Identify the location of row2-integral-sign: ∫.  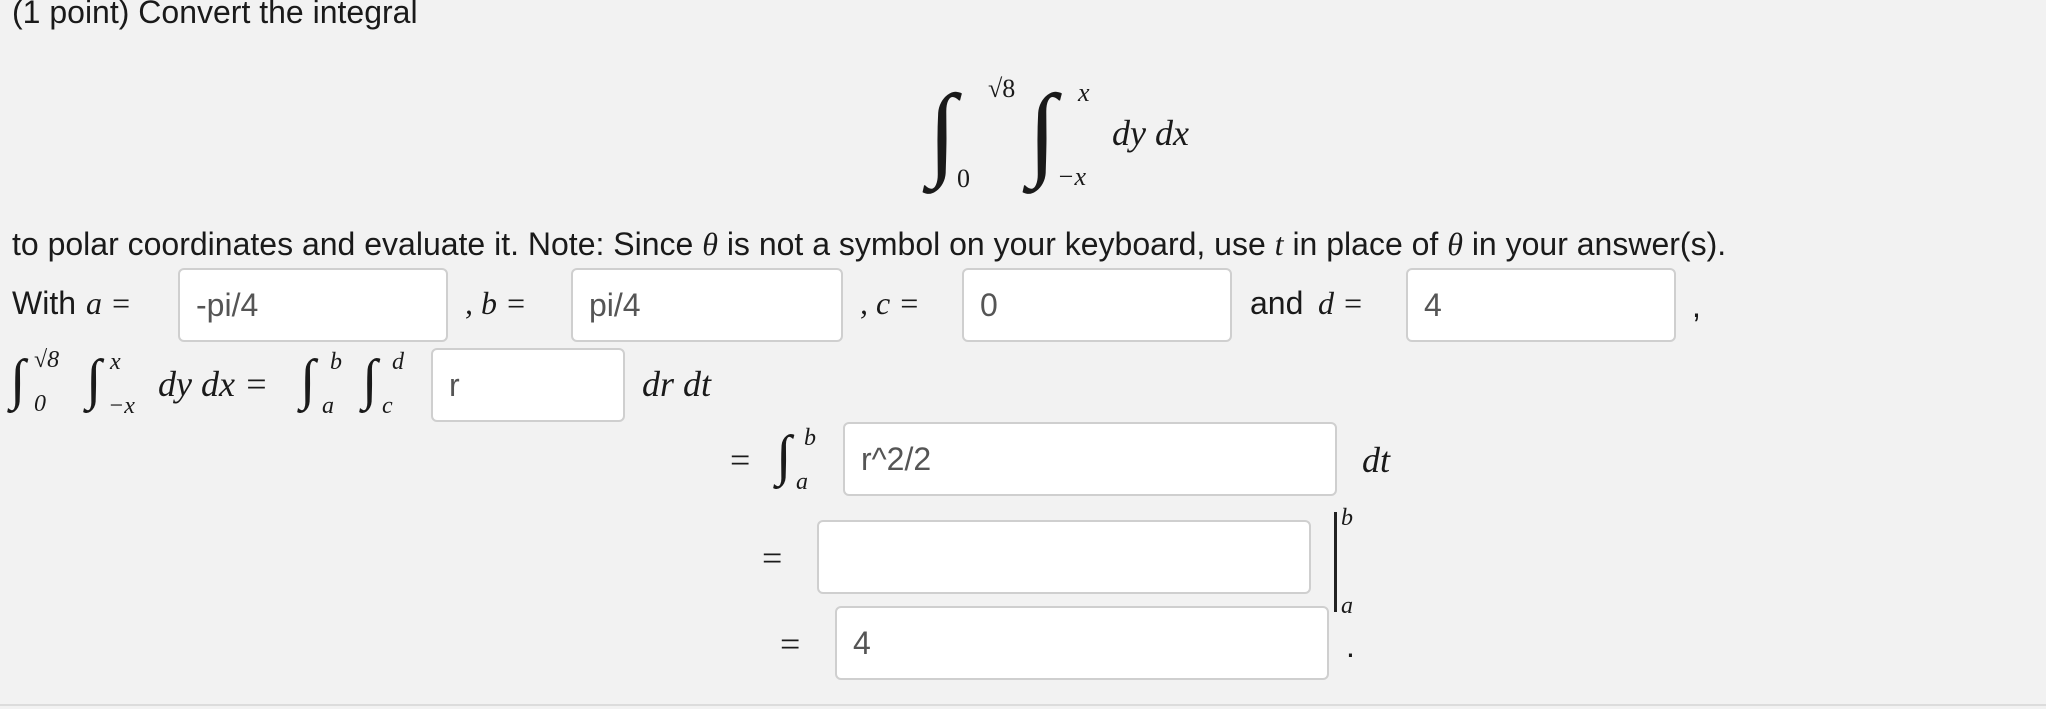
(784, 456).